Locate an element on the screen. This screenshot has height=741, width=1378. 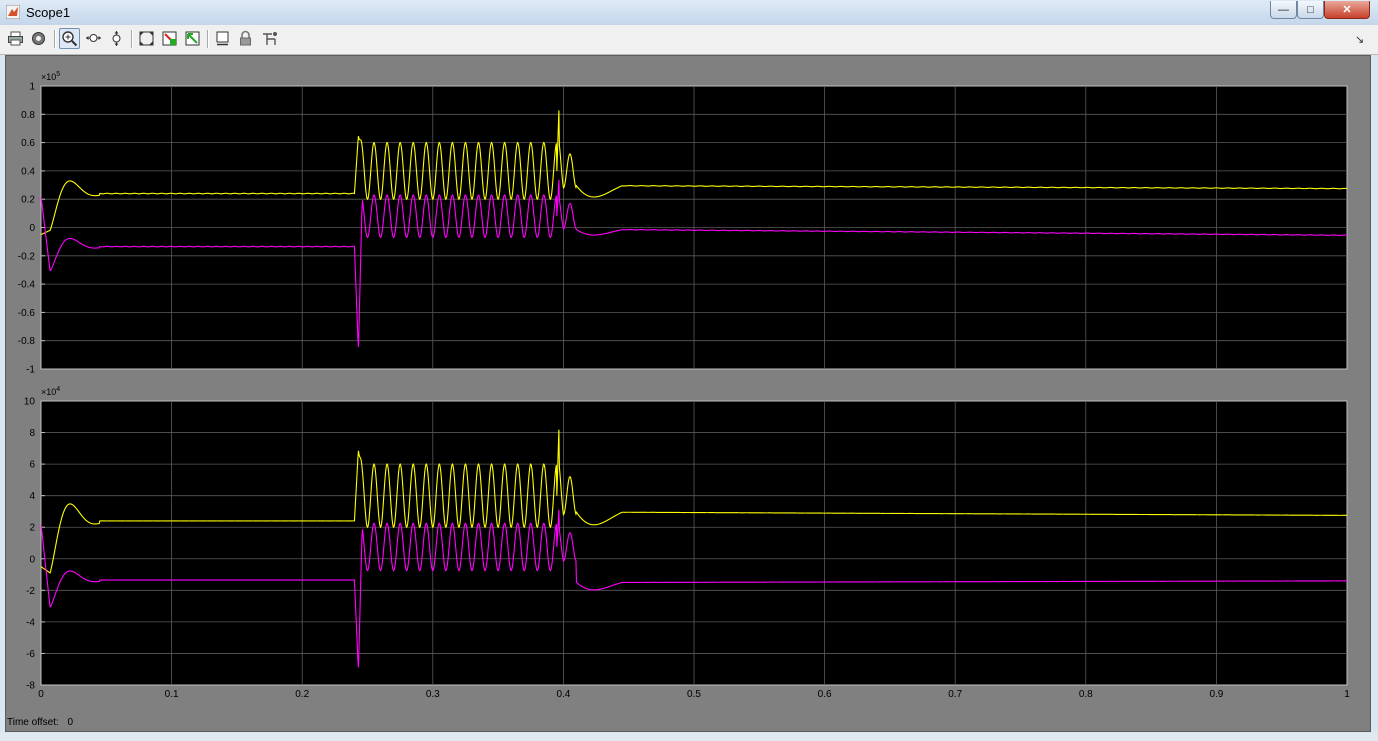
matlab-icon is located at coordinates (13, 12).